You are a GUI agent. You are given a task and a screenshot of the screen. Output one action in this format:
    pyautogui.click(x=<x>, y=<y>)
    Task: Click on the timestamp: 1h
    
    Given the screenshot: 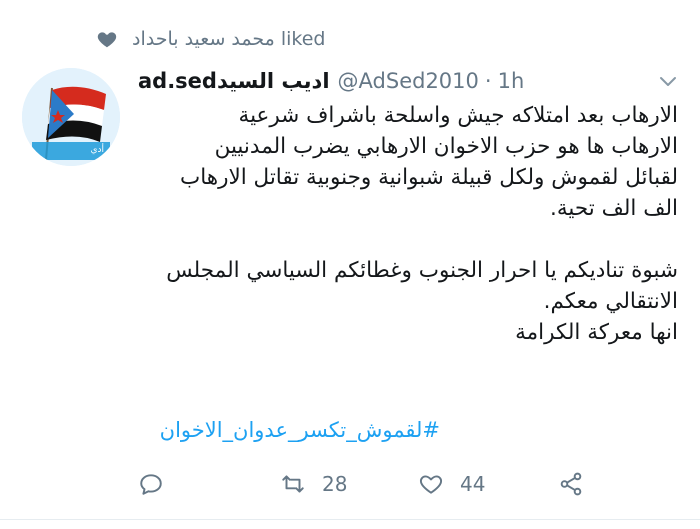 What is the action you would take?
    pyautogui.click(x=511, y=81)
    